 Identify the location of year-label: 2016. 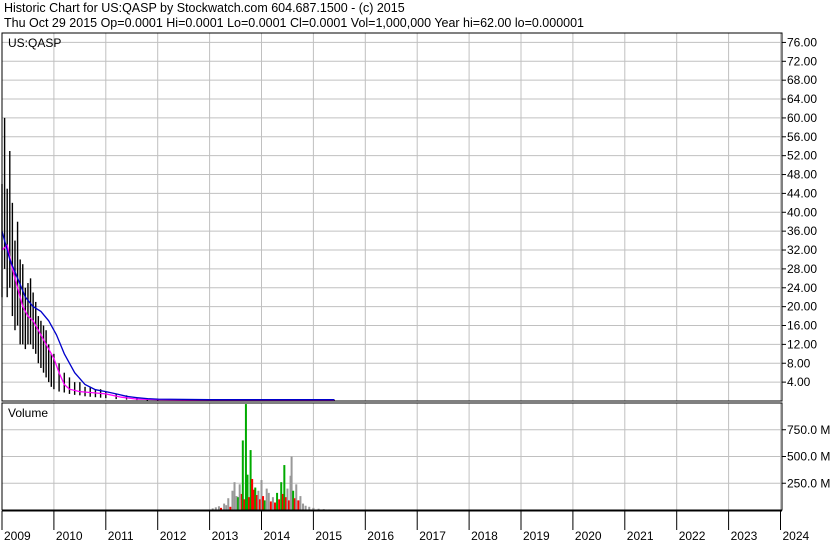
(380, 536).